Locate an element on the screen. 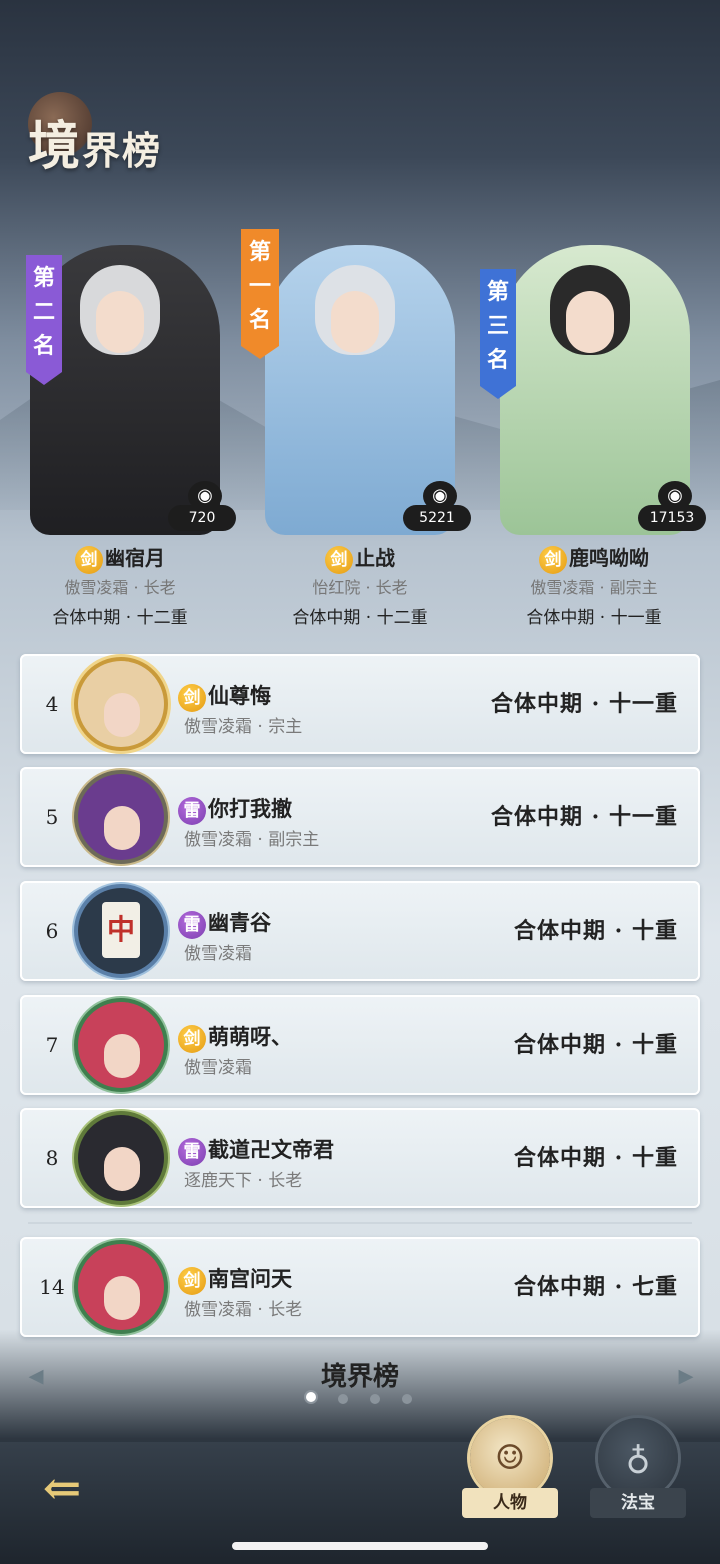 The width and height of the screenshot is (720, 1564). rank-number: 5 is located at coordinates (52, 817).